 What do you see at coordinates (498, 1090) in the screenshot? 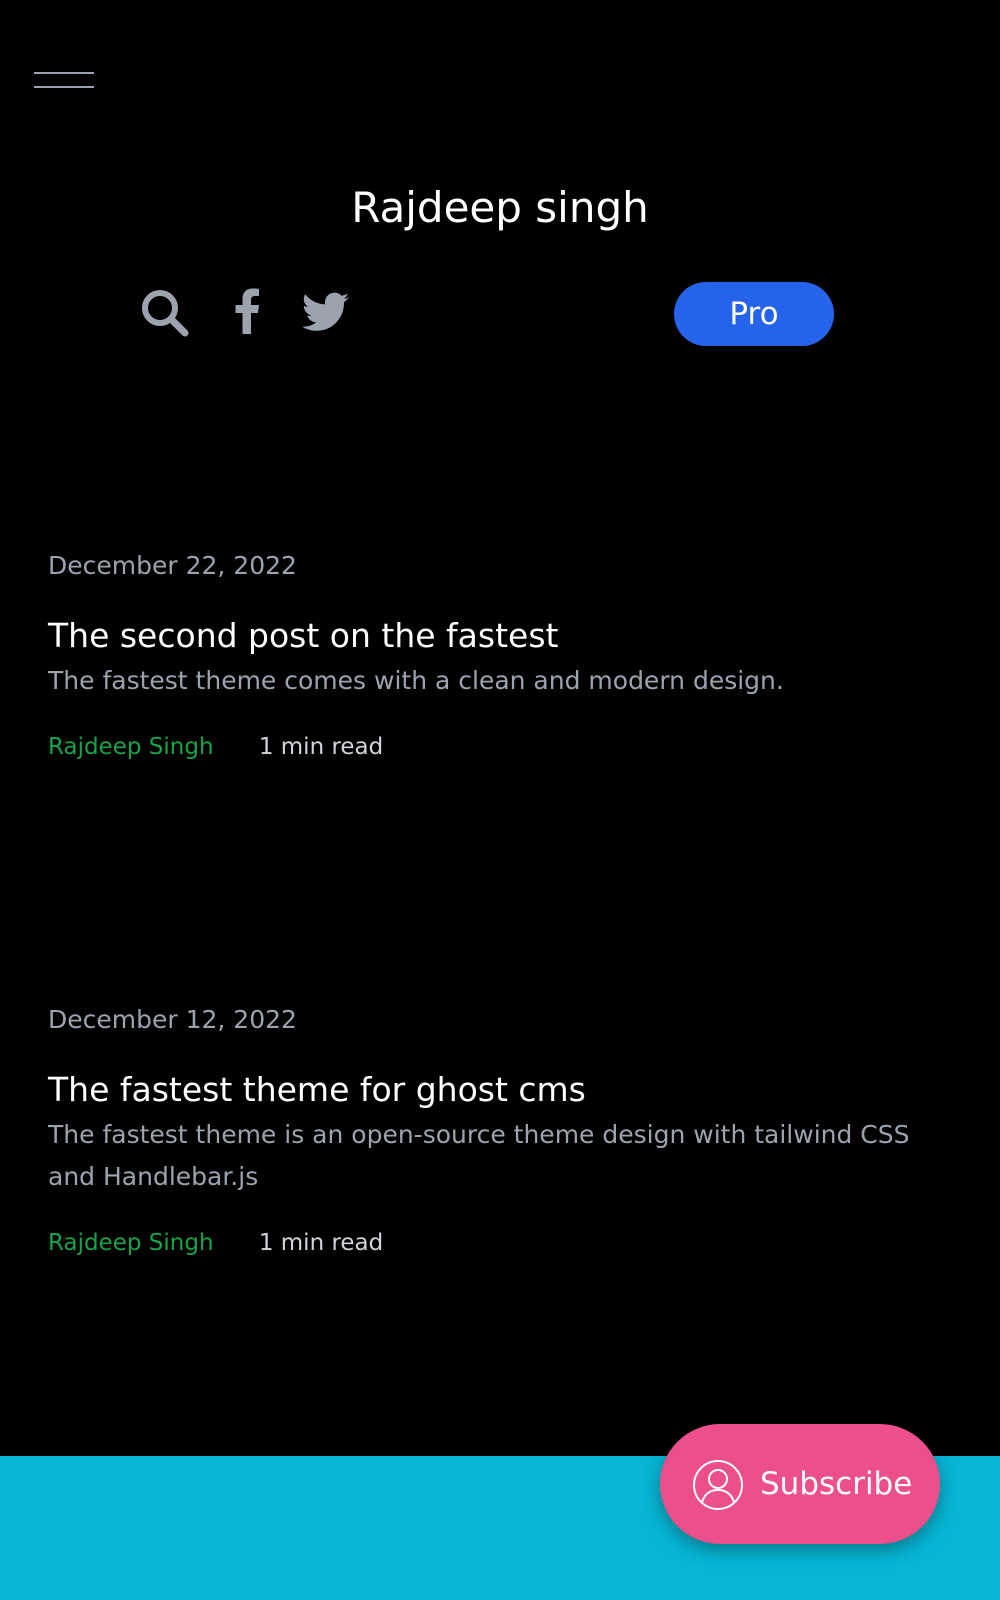
I see `post-title-link: The fastest theme for ghost cms` at bounding box center [498, 1090].